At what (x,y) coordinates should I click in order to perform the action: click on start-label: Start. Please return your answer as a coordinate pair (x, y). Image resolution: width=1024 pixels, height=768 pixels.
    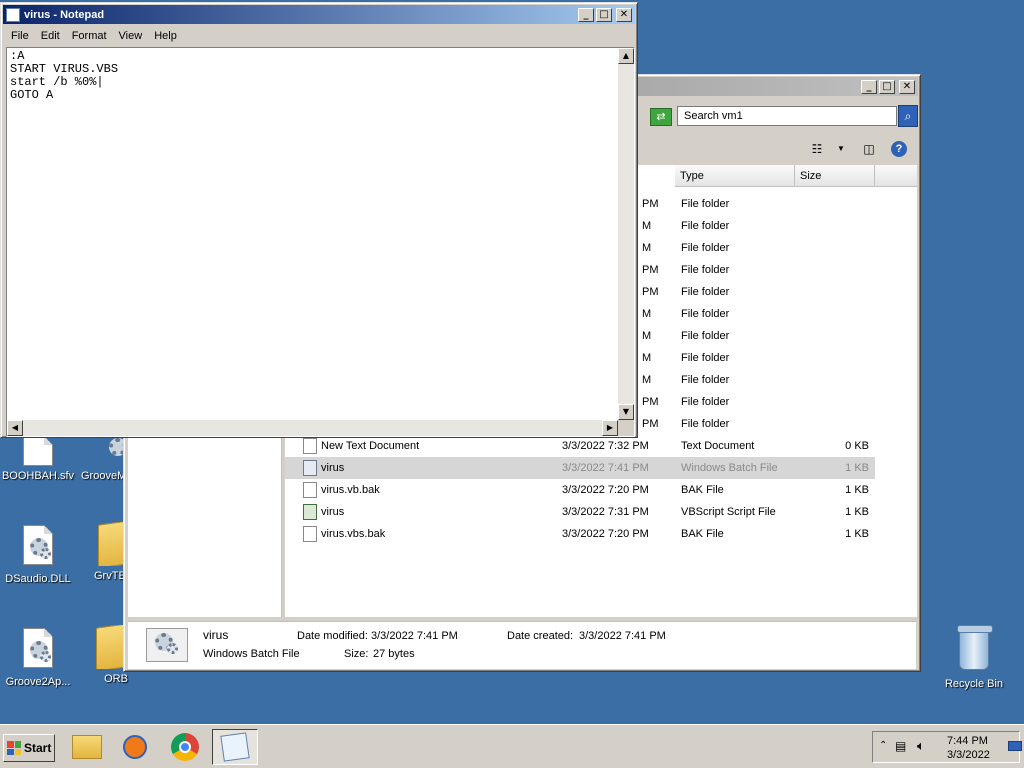
    Looking at the image, I should click on (38, 748).